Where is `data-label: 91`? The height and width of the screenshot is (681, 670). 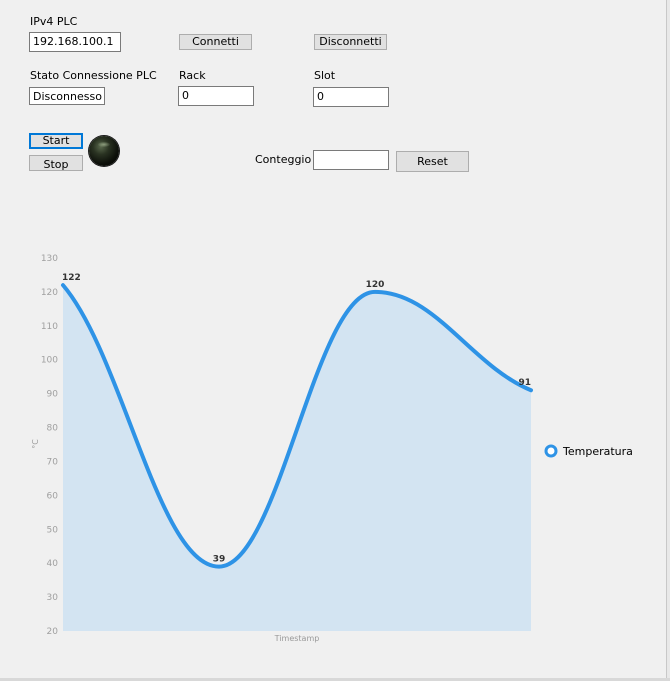
data-label: 91 is located at coordinates (524, 383).